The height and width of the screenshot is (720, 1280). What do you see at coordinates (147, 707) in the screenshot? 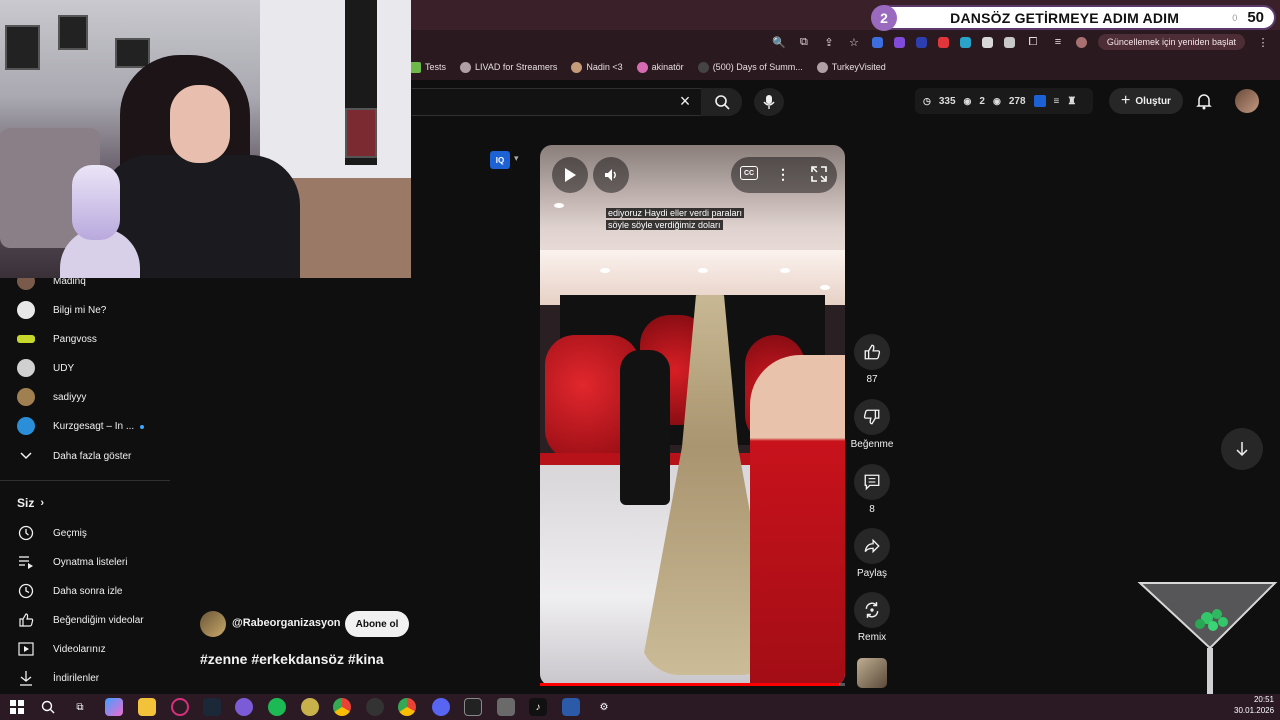
I see `file-explorer-icon` at bounding box center [147, 707].